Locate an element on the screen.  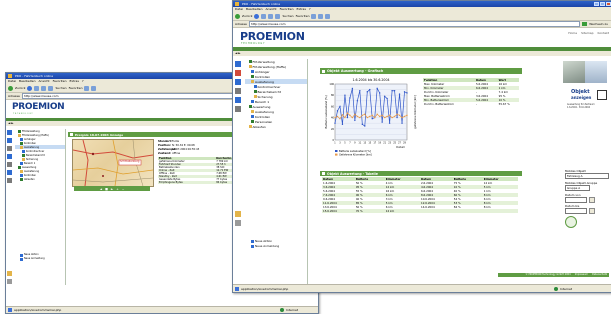
mobile-object-select: Fahrzeug A is located at coordinates (587, 176).